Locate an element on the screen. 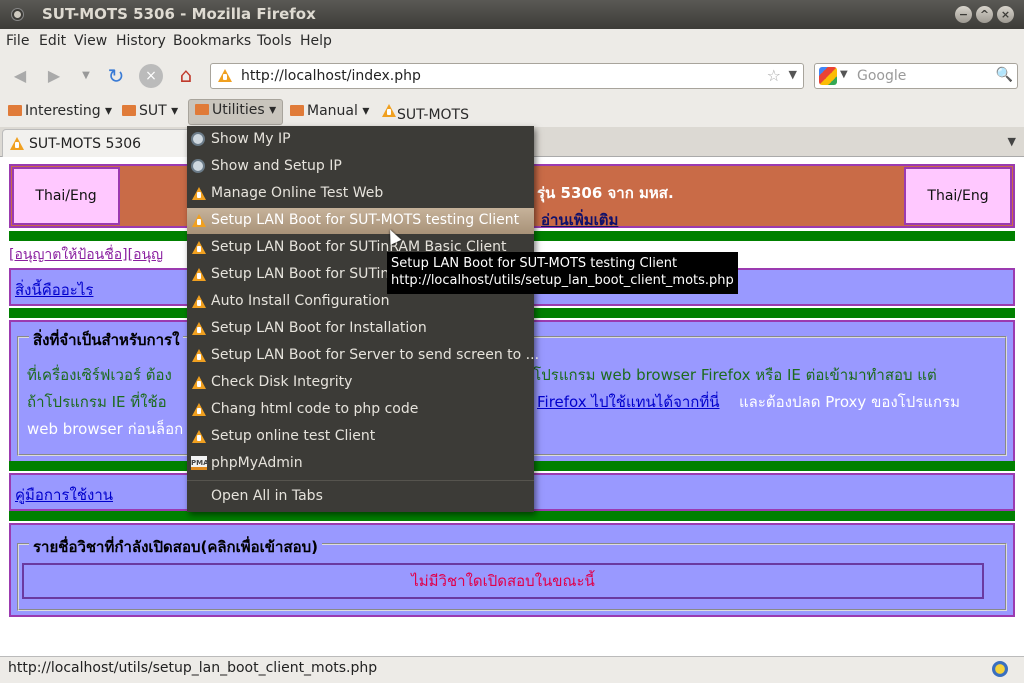  permit-link: [อนุญาตให้ป้อนชื่อ][อนุญ is located at coordinates (86, 255).